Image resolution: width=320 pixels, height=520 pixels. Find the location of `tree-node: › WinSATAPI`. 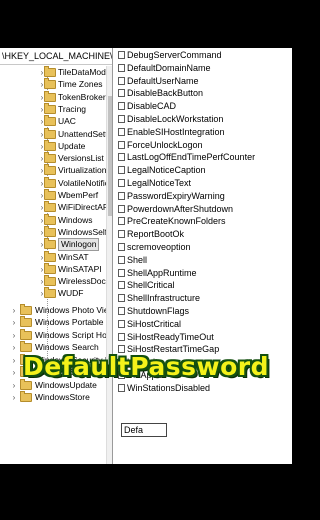

tree-node: › WinSATAPI is located at coordinates (56, 269).